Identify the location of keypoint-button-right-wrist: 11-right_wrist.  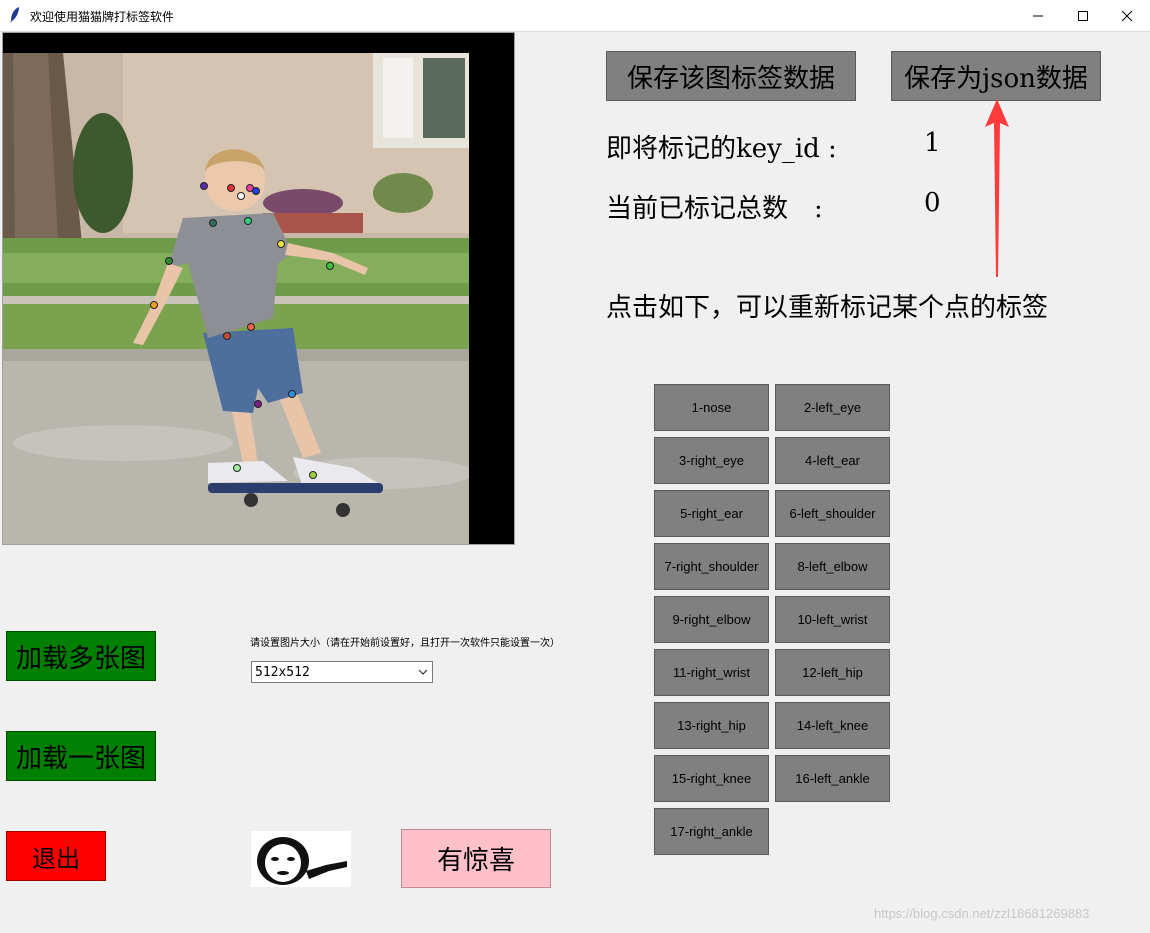
(711, 672).